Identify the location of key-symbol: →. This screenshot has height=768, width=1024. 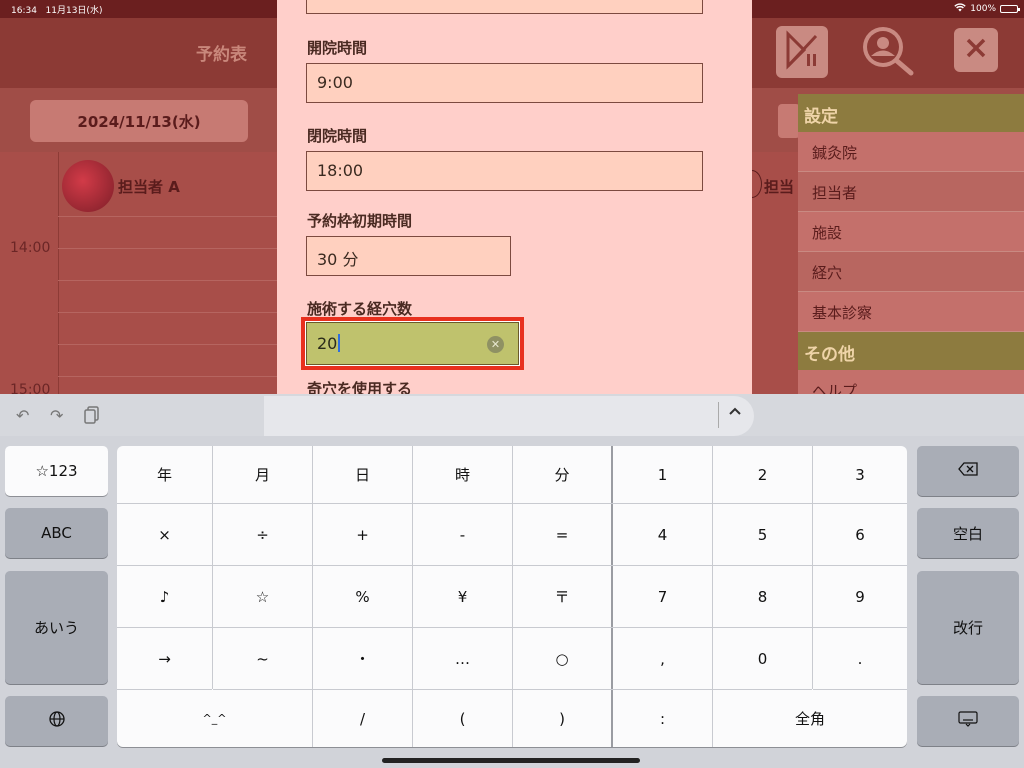
(164, 658).